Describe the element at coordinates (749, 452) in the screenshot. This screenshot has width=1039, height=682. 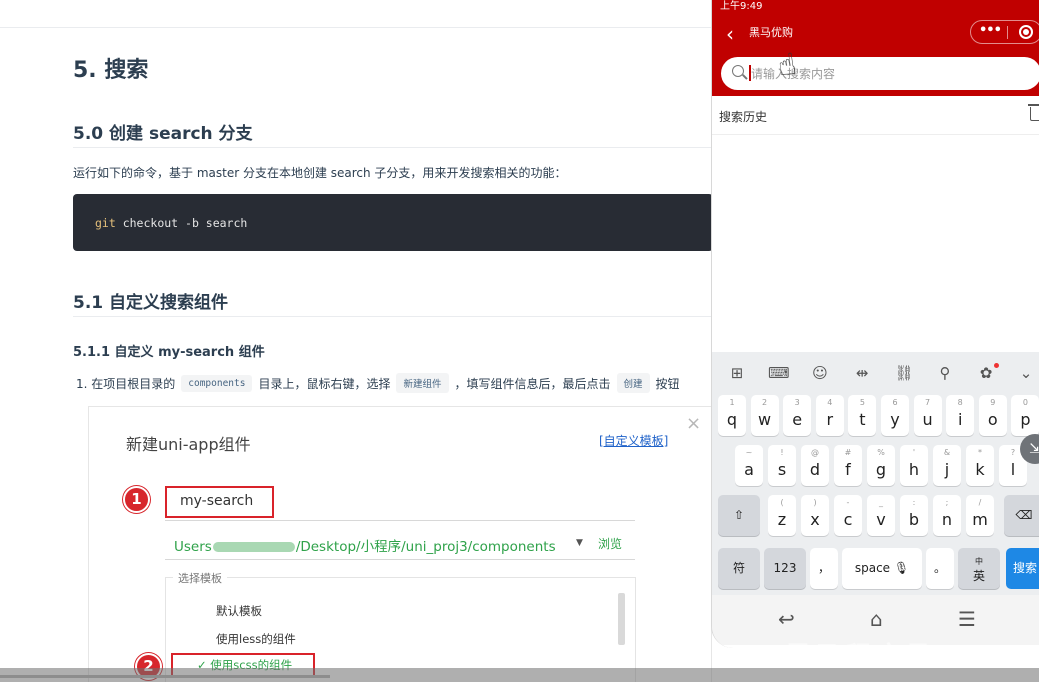
I see `key-alt-label: ~` at that location.